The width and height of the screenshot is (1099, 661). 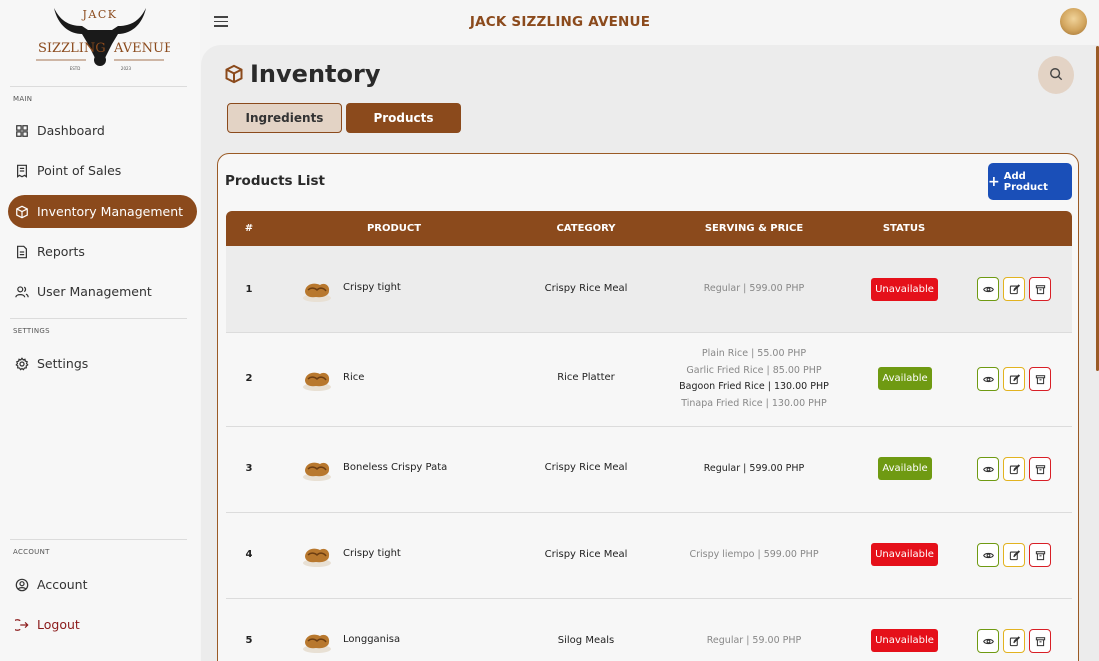 I want to click on column-header-number: #, so click(x=249, y=228).